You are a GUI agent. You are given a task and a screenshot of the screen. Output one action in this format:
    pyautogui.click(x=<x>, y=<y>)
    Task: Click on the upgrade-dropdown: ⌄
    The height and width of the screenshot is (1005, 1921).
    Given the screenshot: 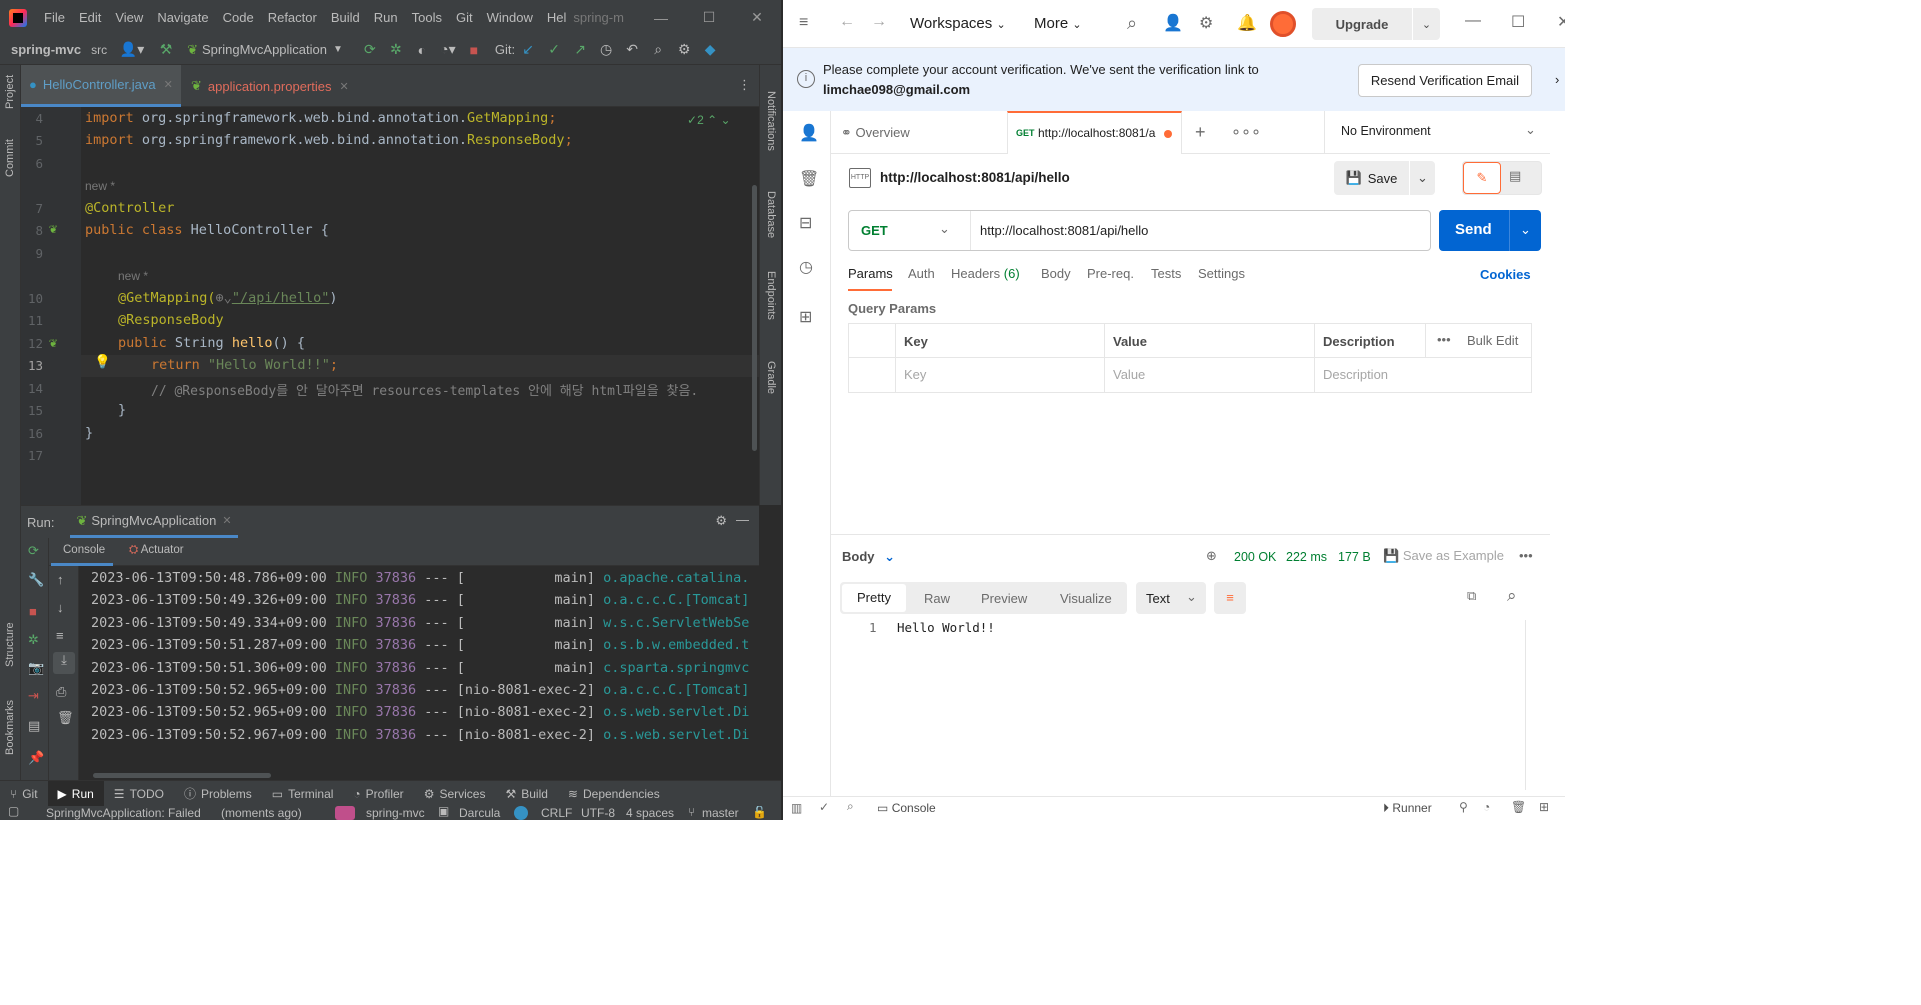 What is the action you would take?
    pyautogui.click(x=1426, y=24)
    